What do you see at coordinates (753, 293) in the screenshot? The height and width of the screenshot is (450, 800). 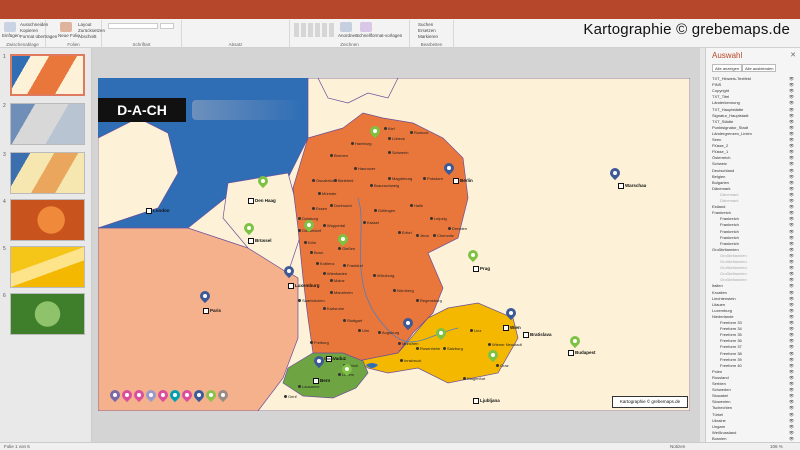 I see `selection-item: Kroatien 👁` at bounding box center [753, 293].